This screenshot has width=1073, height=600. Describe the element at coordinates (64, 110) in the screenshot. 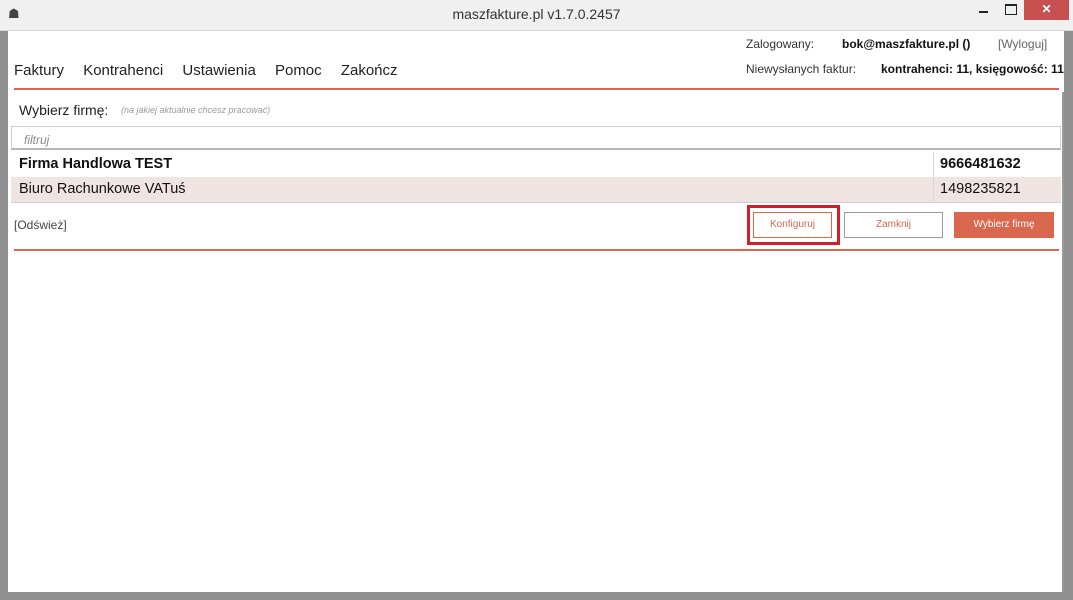

I see `choose-company-label: Wybierz firmę:` at that location.